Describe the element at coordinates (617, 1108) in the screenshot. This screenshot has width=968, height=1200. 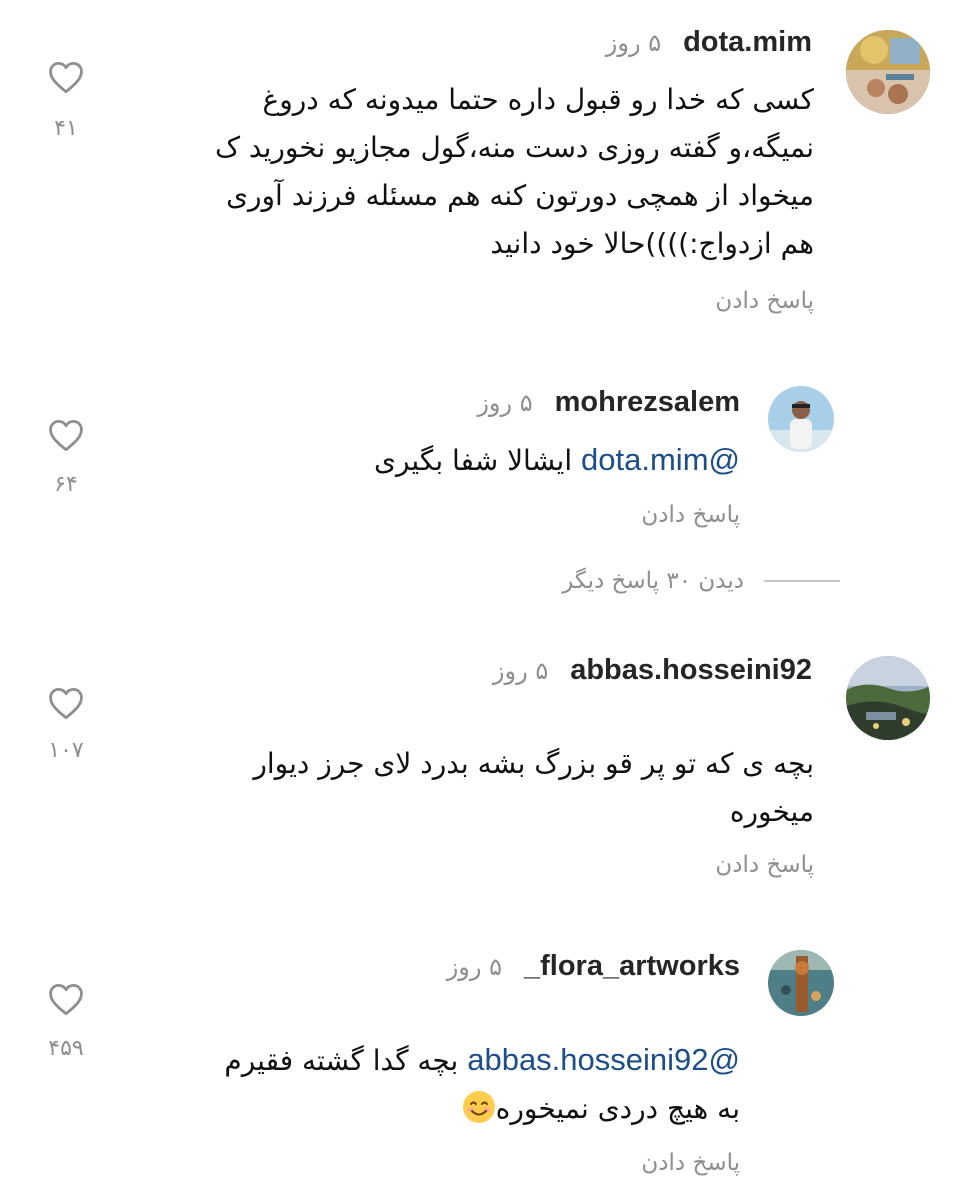
I see `comment-text-line: به هیچ دردی نمیخوره` at that location.